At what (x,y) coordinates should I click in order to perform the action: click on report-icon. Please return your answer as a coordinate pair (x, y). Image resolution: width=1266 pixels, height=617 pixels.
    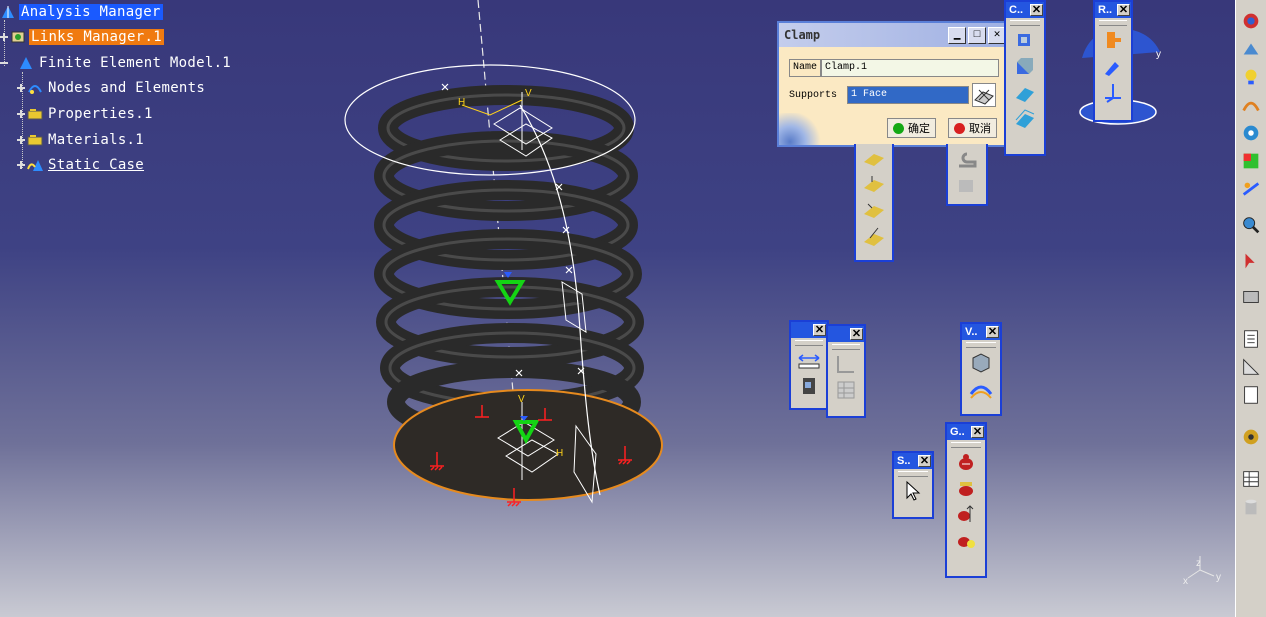
    Looking at the image, I should click on (1251, 339).